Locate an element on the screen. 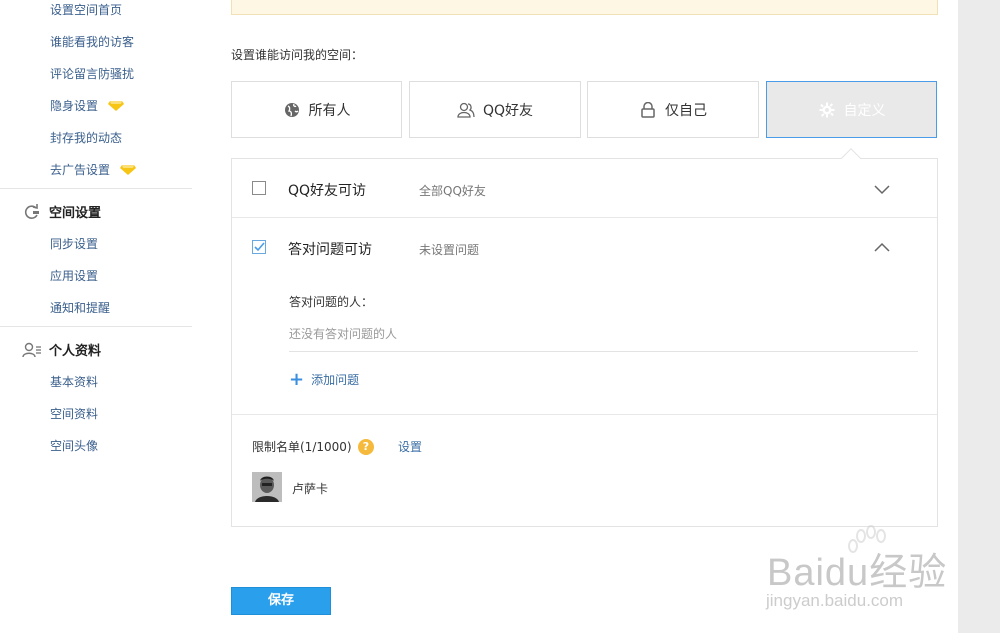 The height and width of the screenshot is (633, 1000). plus-icon: + is located at coordinates (297, 379).